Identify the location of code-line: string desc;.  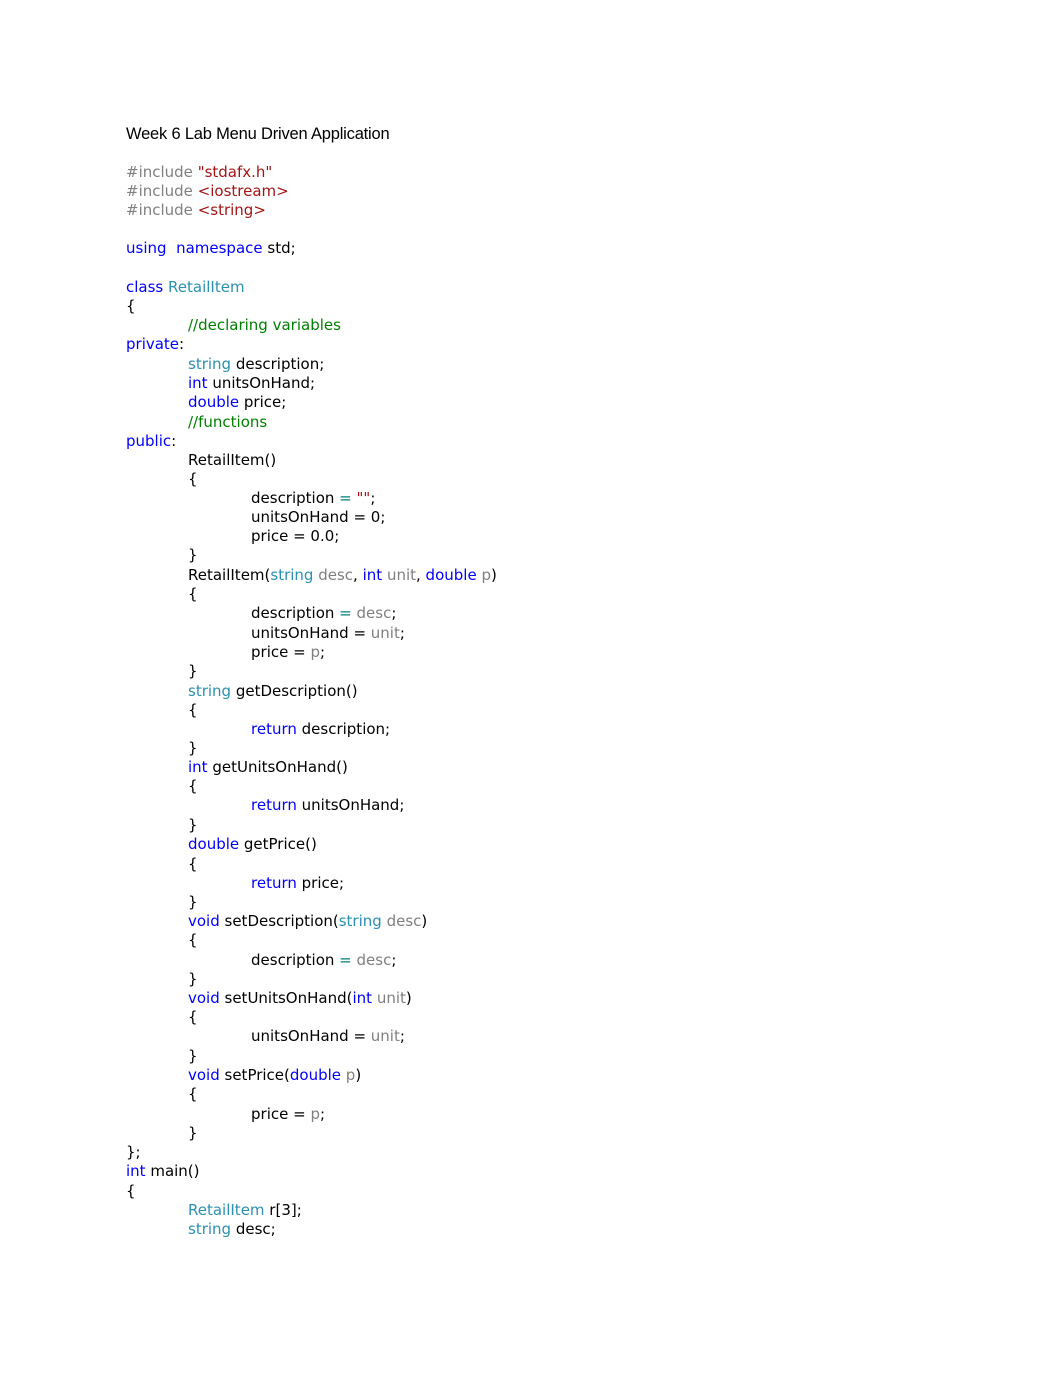
(232, 1229).